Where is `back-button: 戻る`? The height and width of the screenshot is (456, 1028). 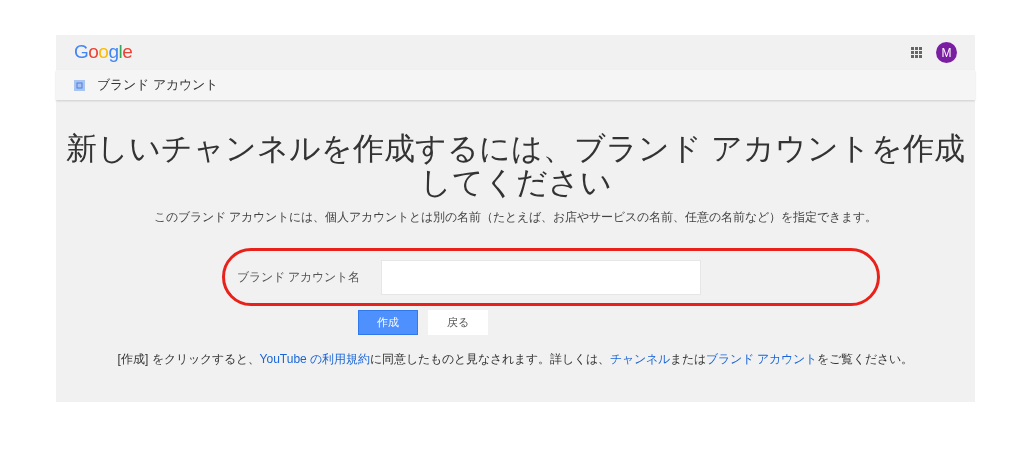 back-button: 戻る is located at coordinates (458, 322).